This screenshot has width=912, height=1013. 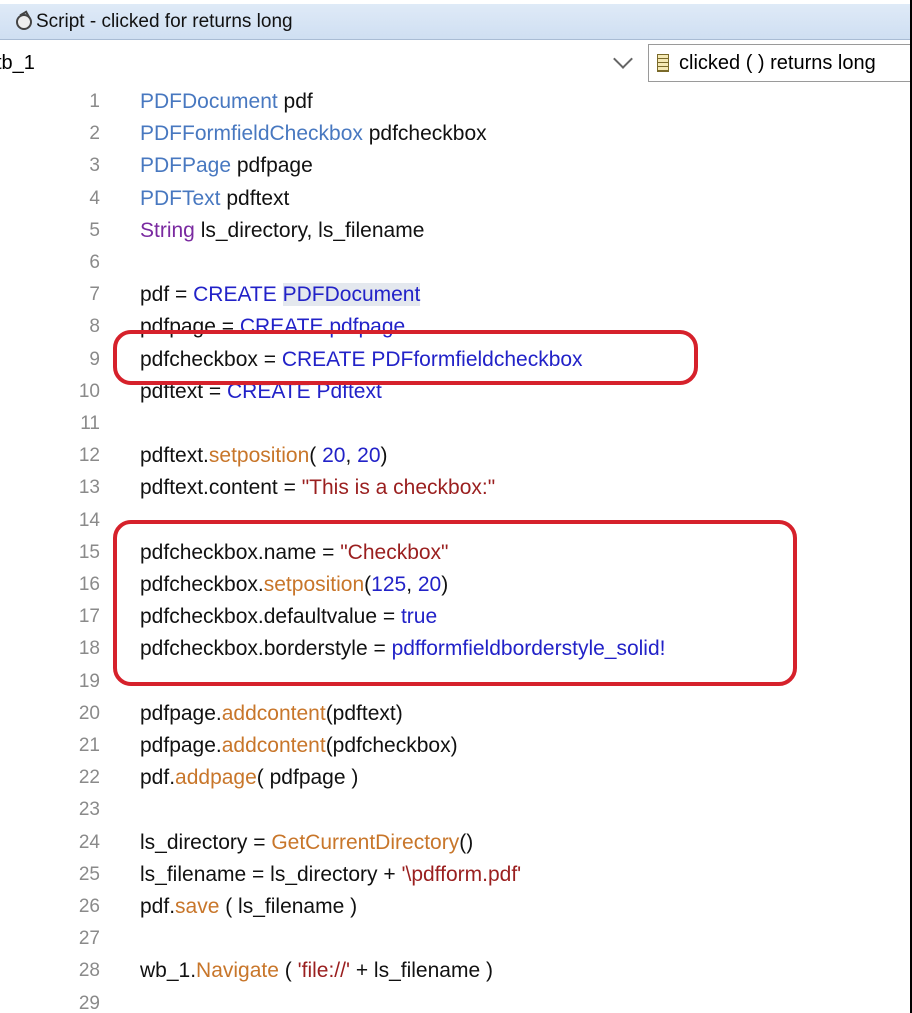 What do you see at coordinates (89, 713) in the screenshot?
I see `line-number: 20` at bounding box center [89, 713].